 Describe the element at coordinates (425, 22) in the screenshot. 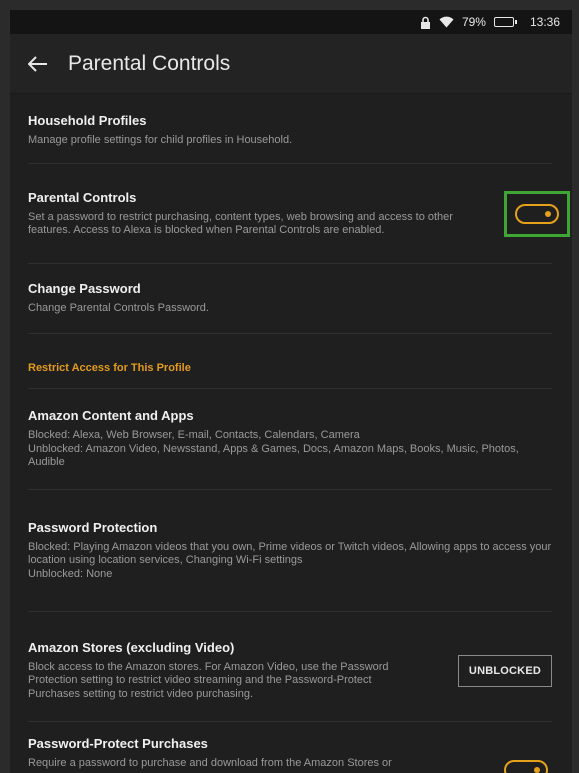

I see `lock-icon` at that location.